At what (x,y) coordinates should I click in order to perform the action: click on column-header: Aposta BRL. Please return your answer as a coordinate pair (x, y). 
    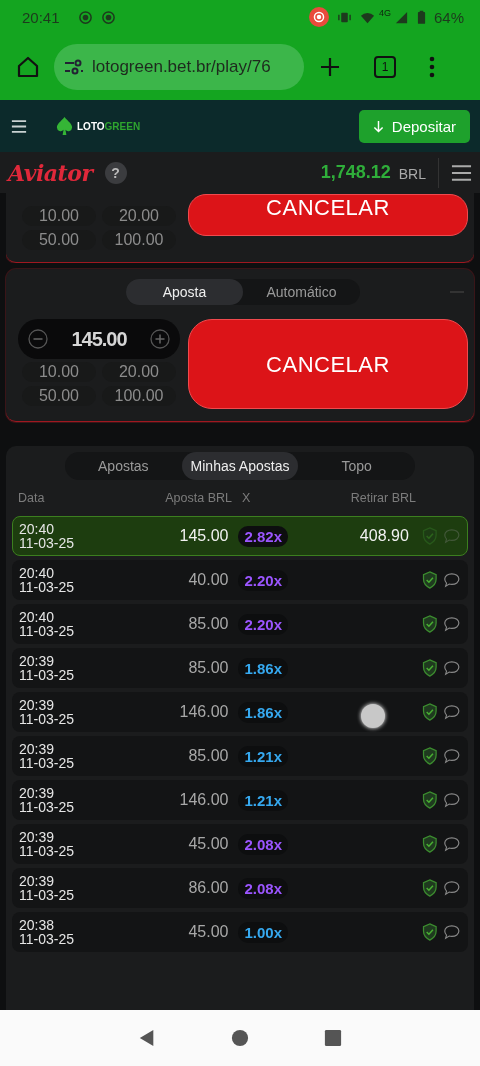
    Looking at the image, I should click on (198, 498).